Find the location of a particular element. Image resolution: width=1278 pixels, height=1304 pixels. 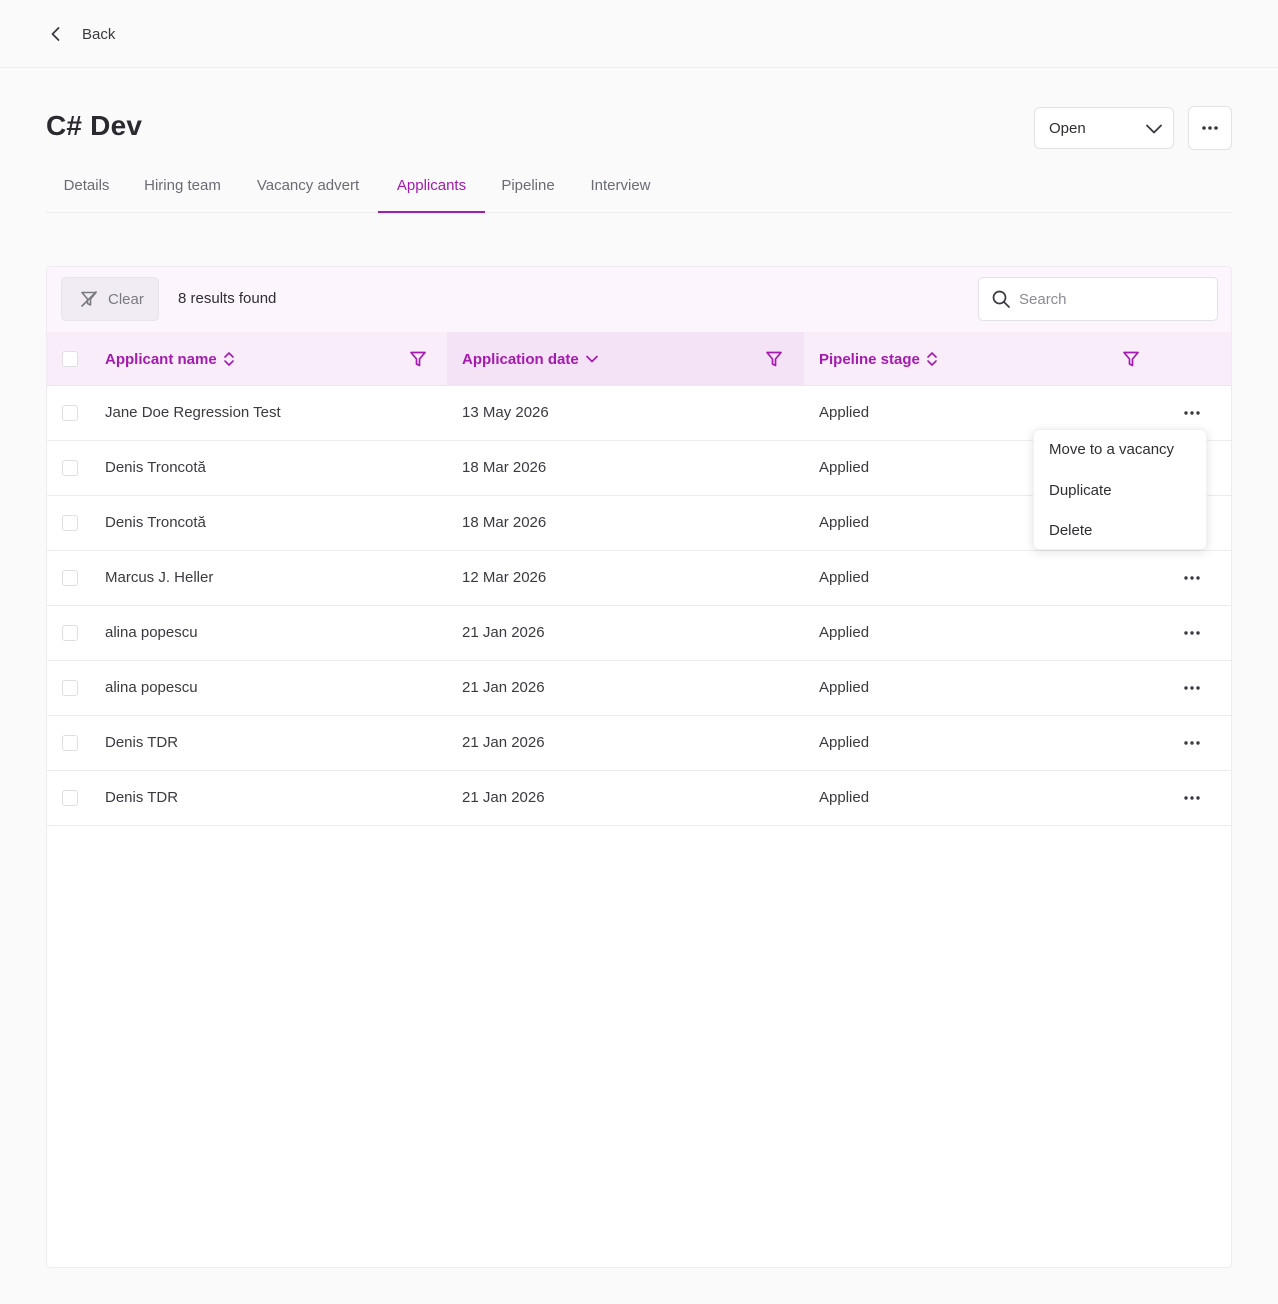

status-select: Open is located at coordinates (1104, 128).